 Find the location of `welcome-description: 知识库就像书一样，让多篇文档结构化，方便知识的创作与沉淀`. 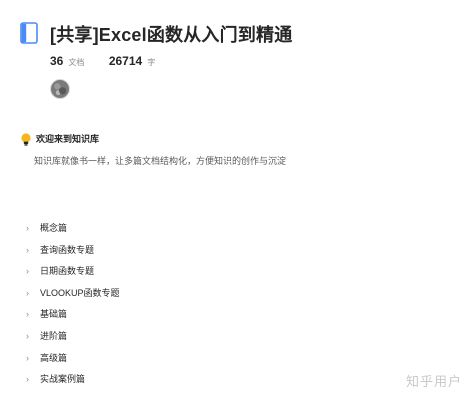

welcome-description: 知识库就像书一样，让多篇文档结构化，方便知识的创作与沉淀 is located at coordinates (160, 161).